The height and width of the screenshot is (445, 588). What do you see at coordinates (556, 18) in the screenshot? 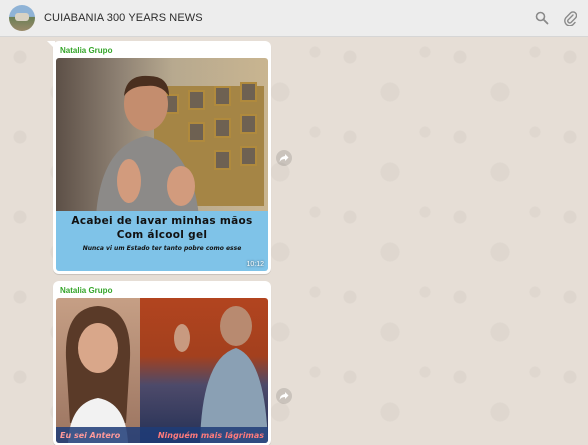
I see `header-actions` at bounding box center [556, 18].